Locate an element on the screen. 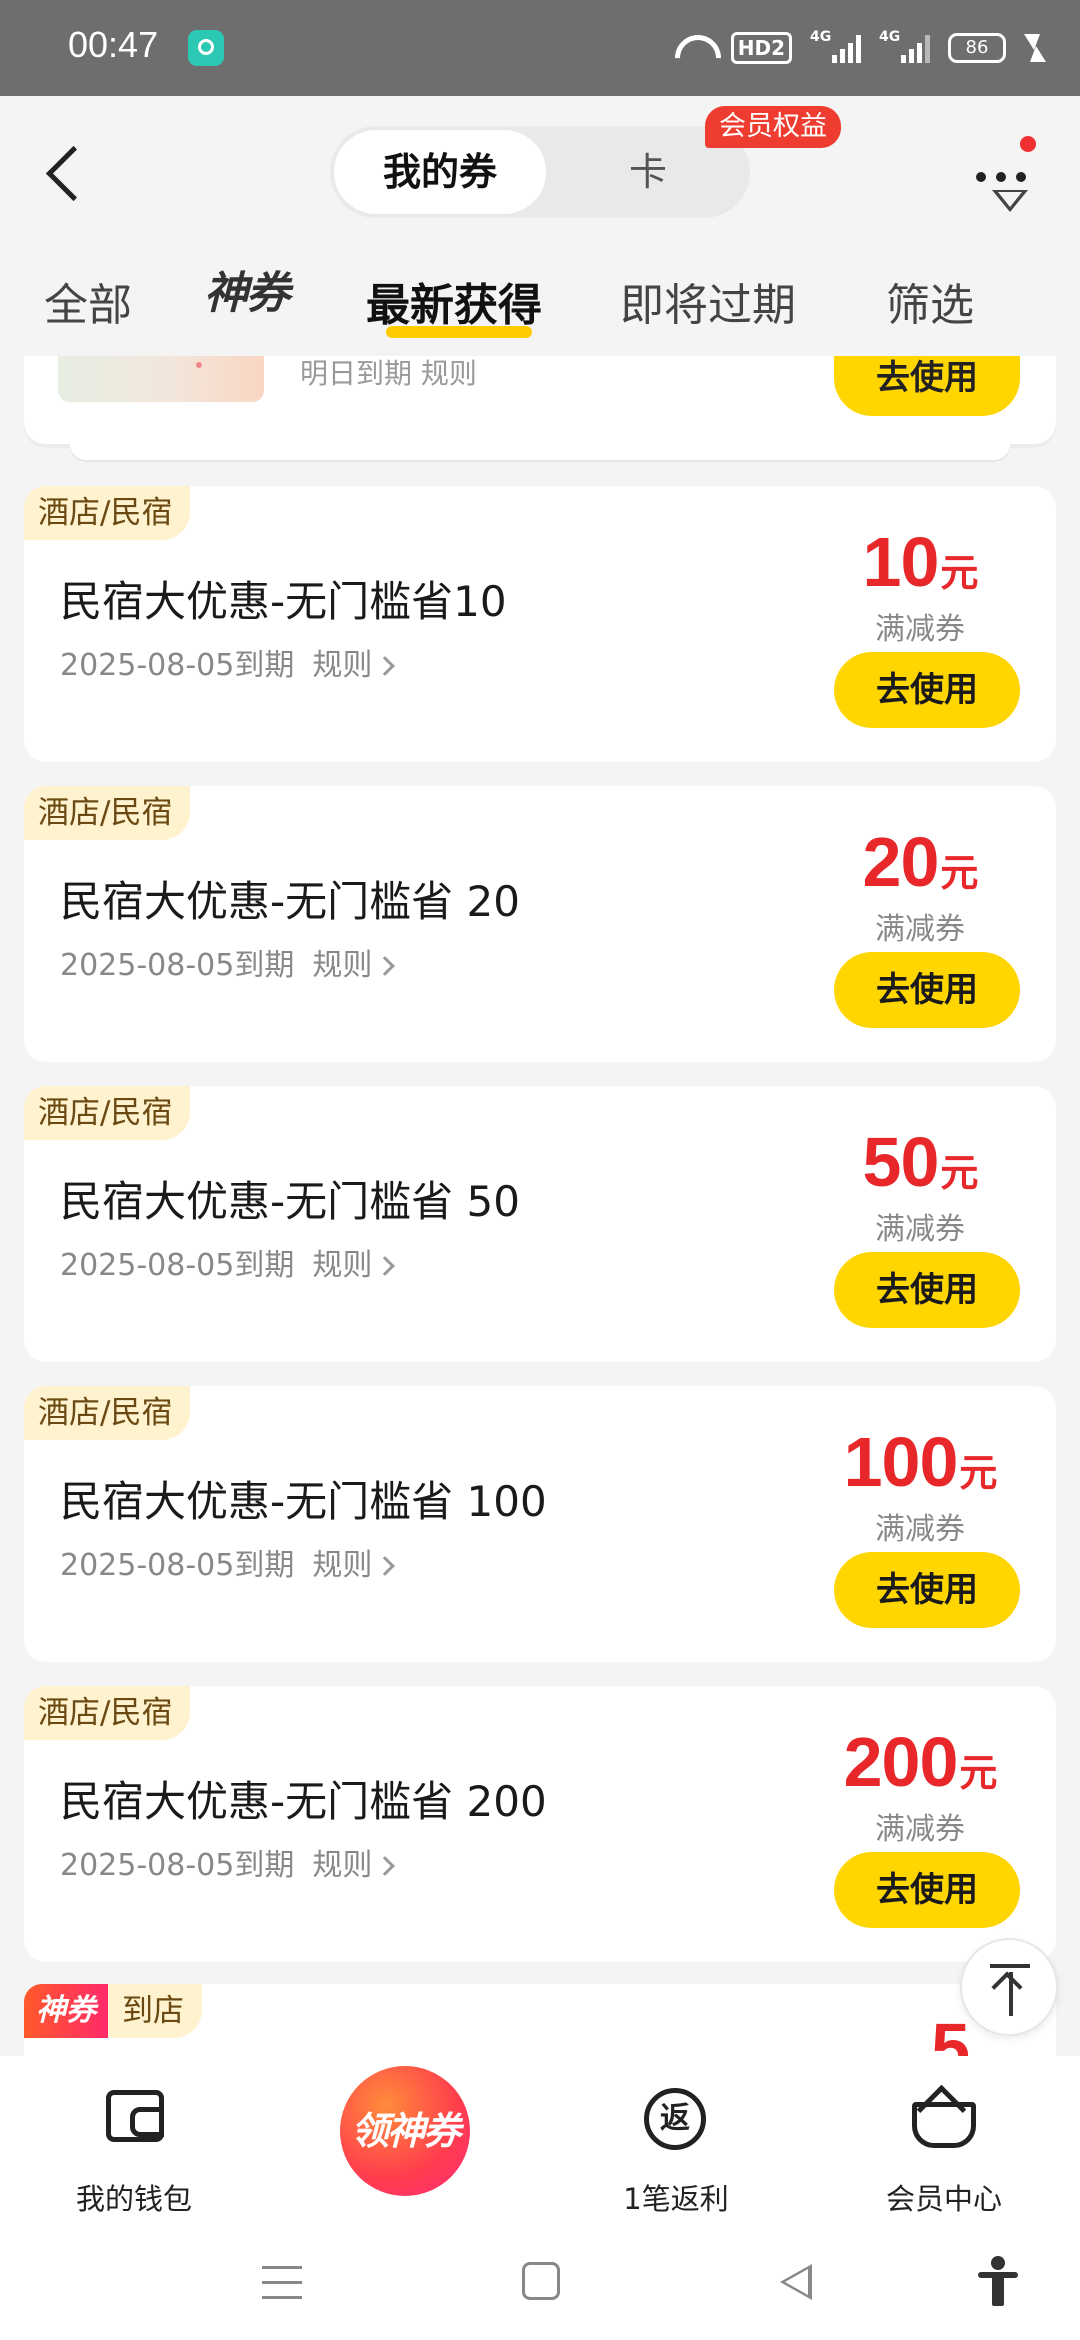 The width and height of the screenshot is (1080, 2340). coupon-title: 民宿大优惠-无门槛省 50 is located at coordinates (290, 1201).